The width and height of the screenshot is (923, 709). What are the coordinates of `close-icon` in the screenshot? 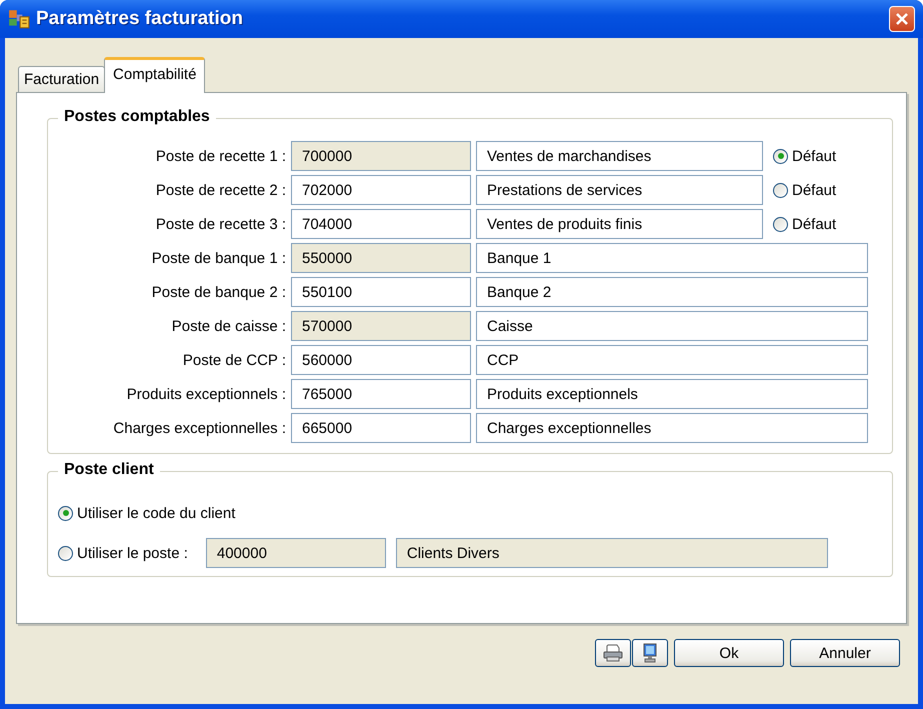 It's located at (902, 19).